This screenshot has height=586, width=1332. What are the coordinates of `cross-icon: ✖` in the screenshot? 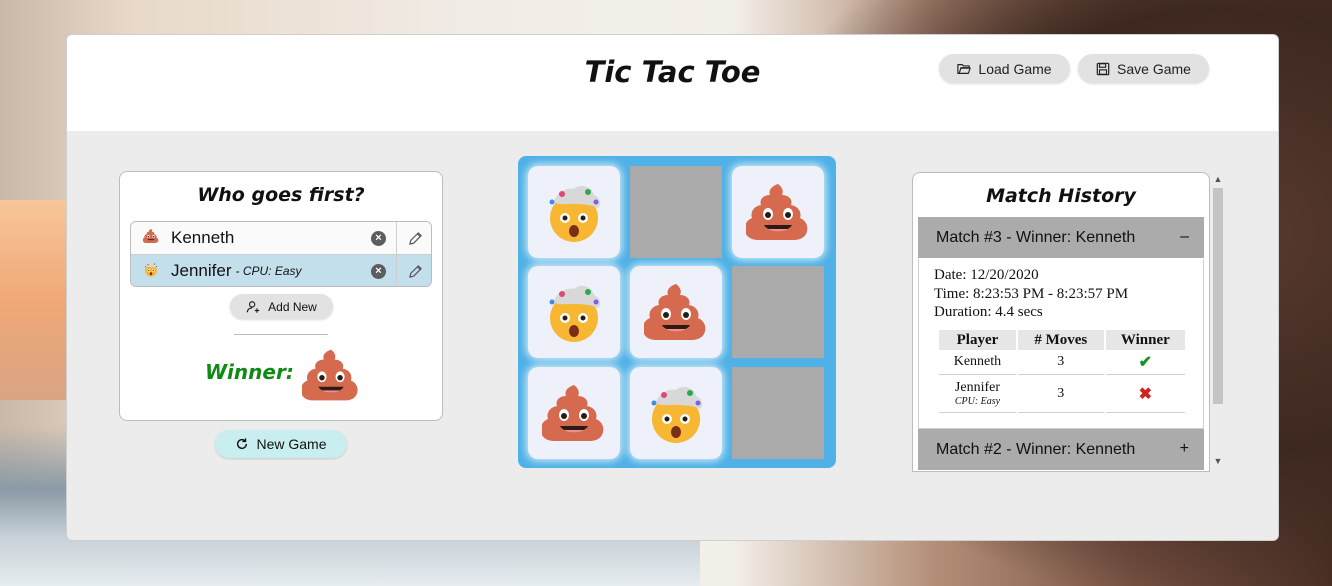 It's located at (1145, 394).